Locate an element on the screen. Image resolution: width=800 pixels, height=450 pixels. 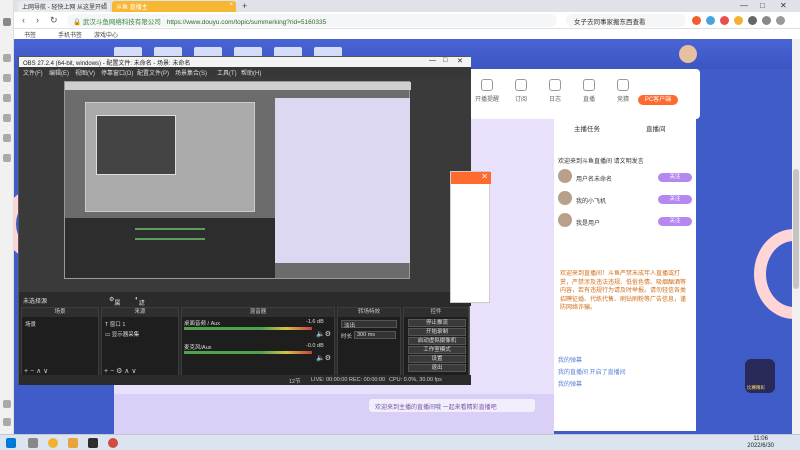
refresh-icon: ↻ is located at coordinates (54, 20).